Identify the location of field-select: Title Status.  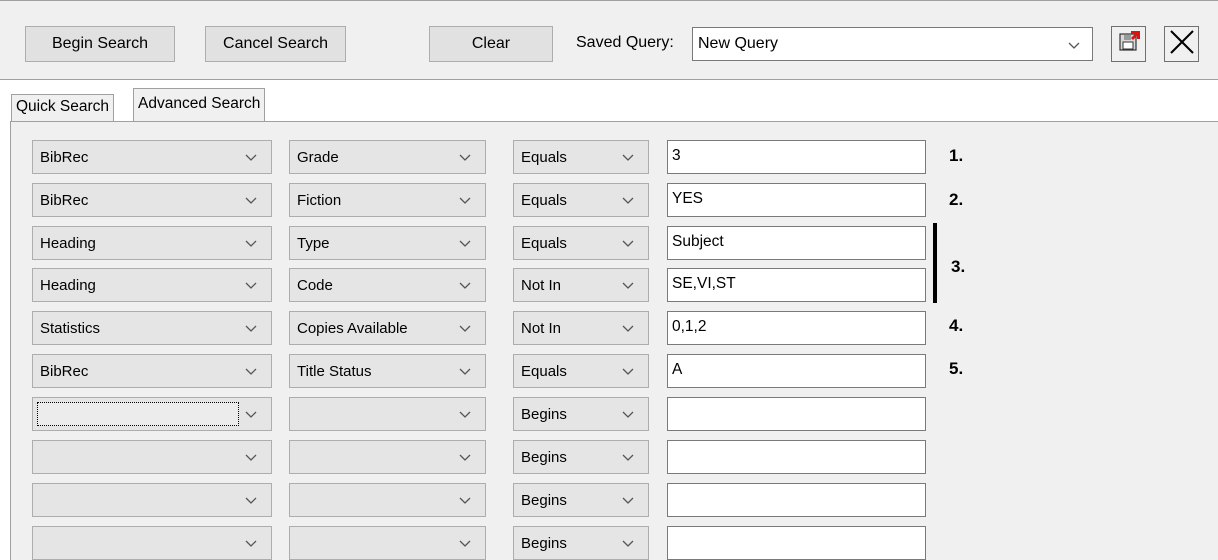
(387, 371).